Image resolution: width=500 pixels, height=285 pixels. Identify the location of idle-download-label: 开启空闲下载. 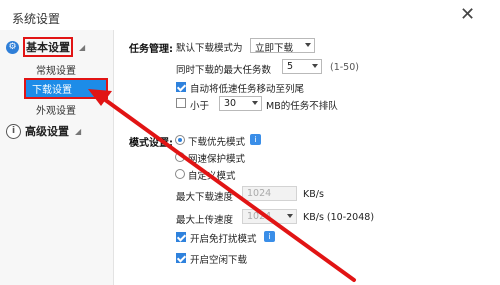
(219, 260).